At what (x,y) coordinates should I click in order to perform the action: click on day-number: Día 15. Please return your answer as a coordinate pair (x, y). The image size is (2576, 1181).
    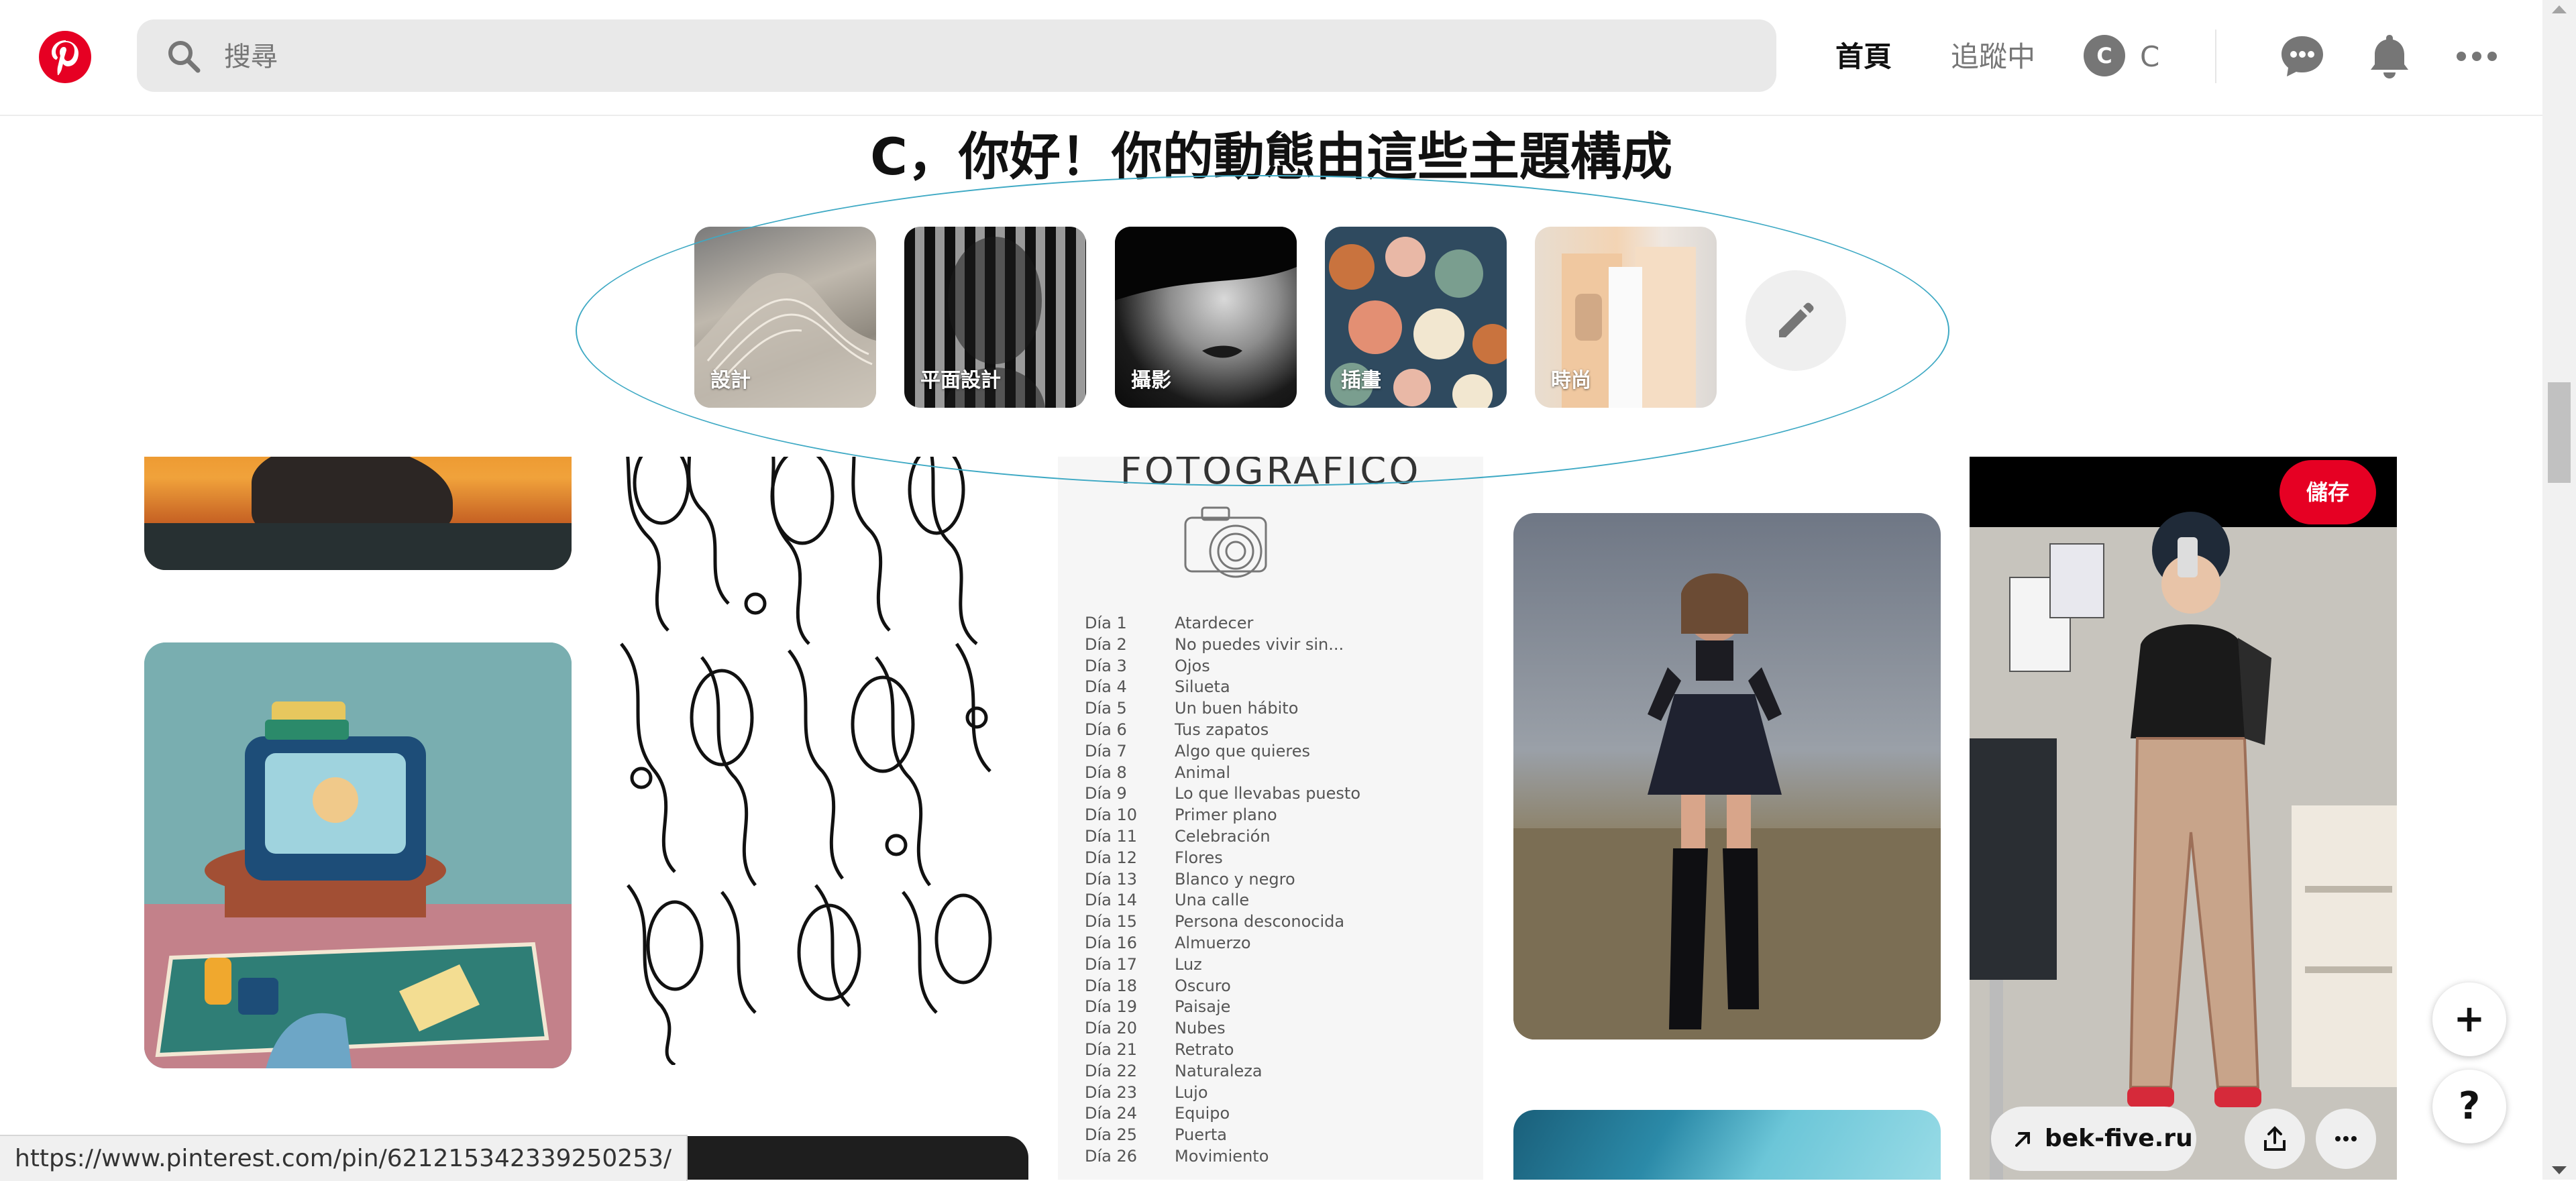
    Looking at the image, I should click on (1111, 922).